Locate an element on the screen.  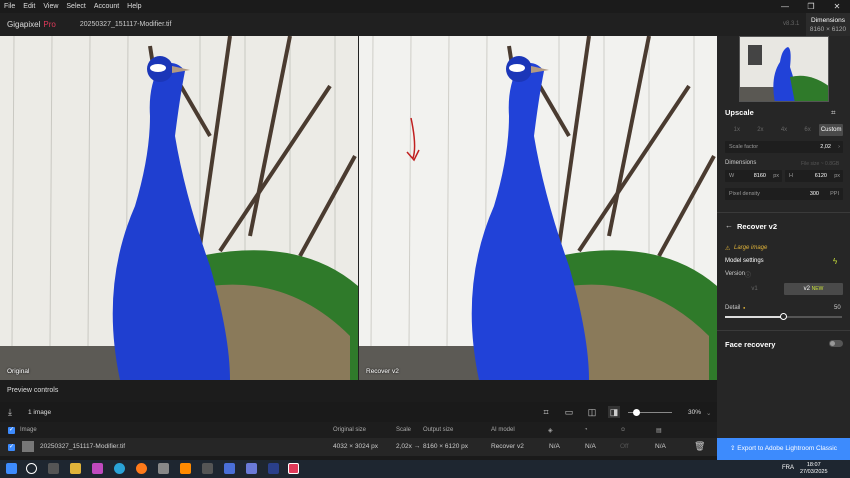
pixel-density-value: 300 is located at coordinates (814, 194).